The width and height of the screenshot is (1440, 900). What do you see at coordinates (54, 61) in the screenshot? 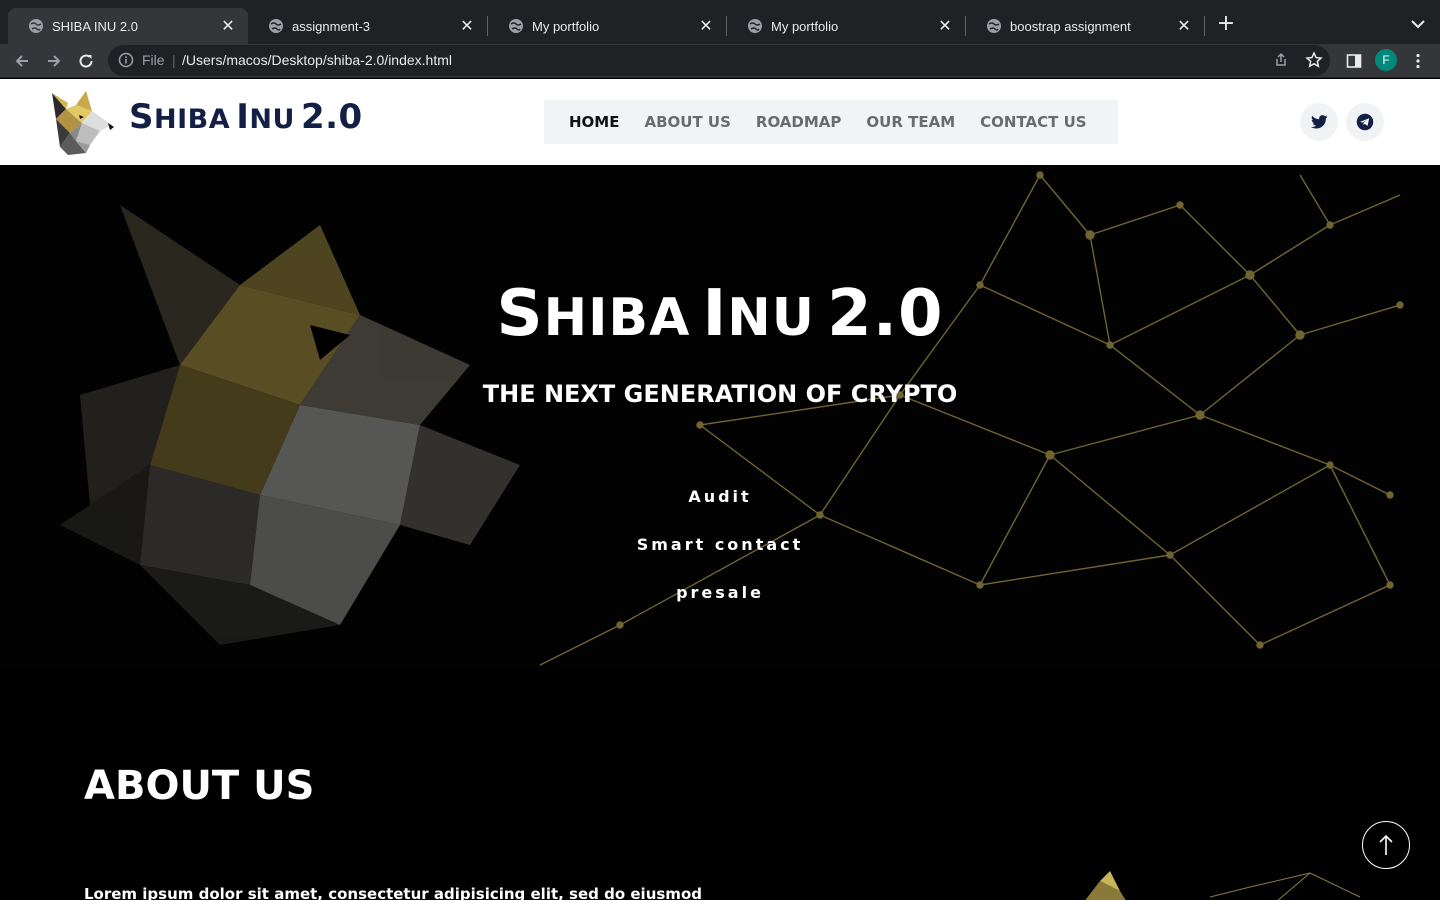
I see `forward-arrow-icon` at bounding box center [54, 61].